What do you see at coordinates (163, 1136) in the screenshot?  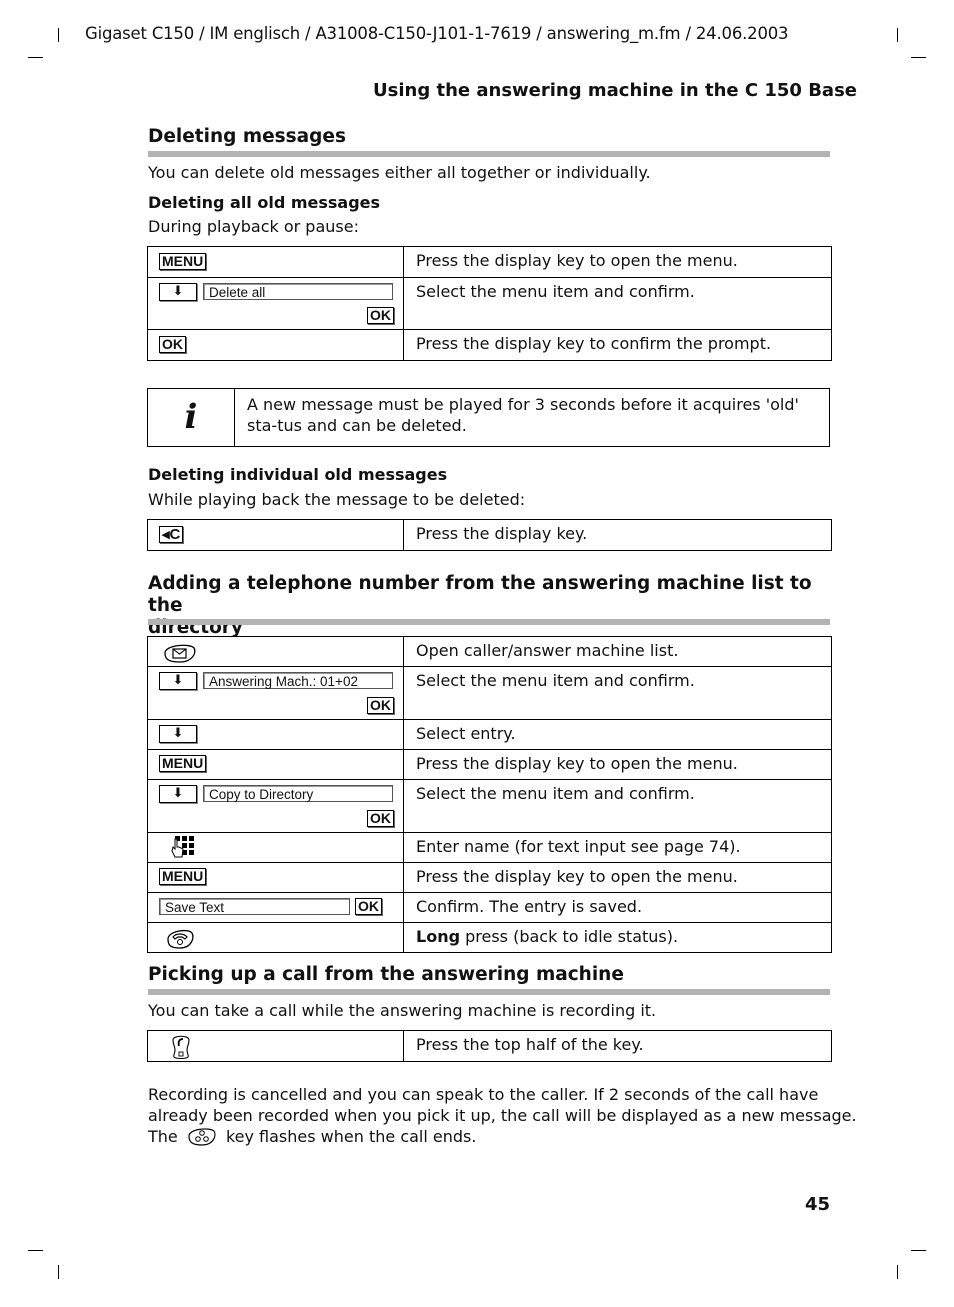 I see `paragraph-text: The` at bounding box center [163, 1136].